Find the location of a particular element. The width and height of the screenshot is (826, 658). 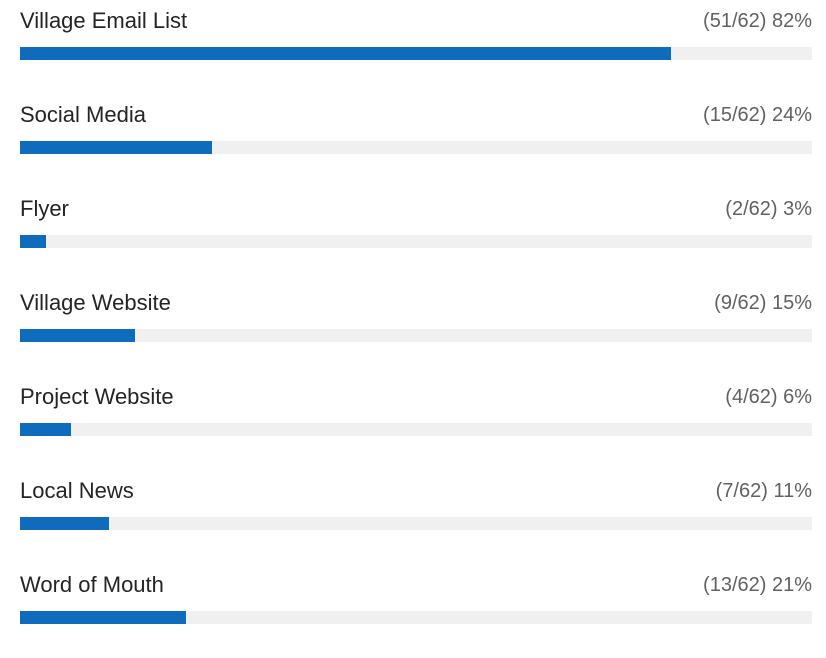

option-stat: (51/62) 82% is located at coordinates (757, 20).